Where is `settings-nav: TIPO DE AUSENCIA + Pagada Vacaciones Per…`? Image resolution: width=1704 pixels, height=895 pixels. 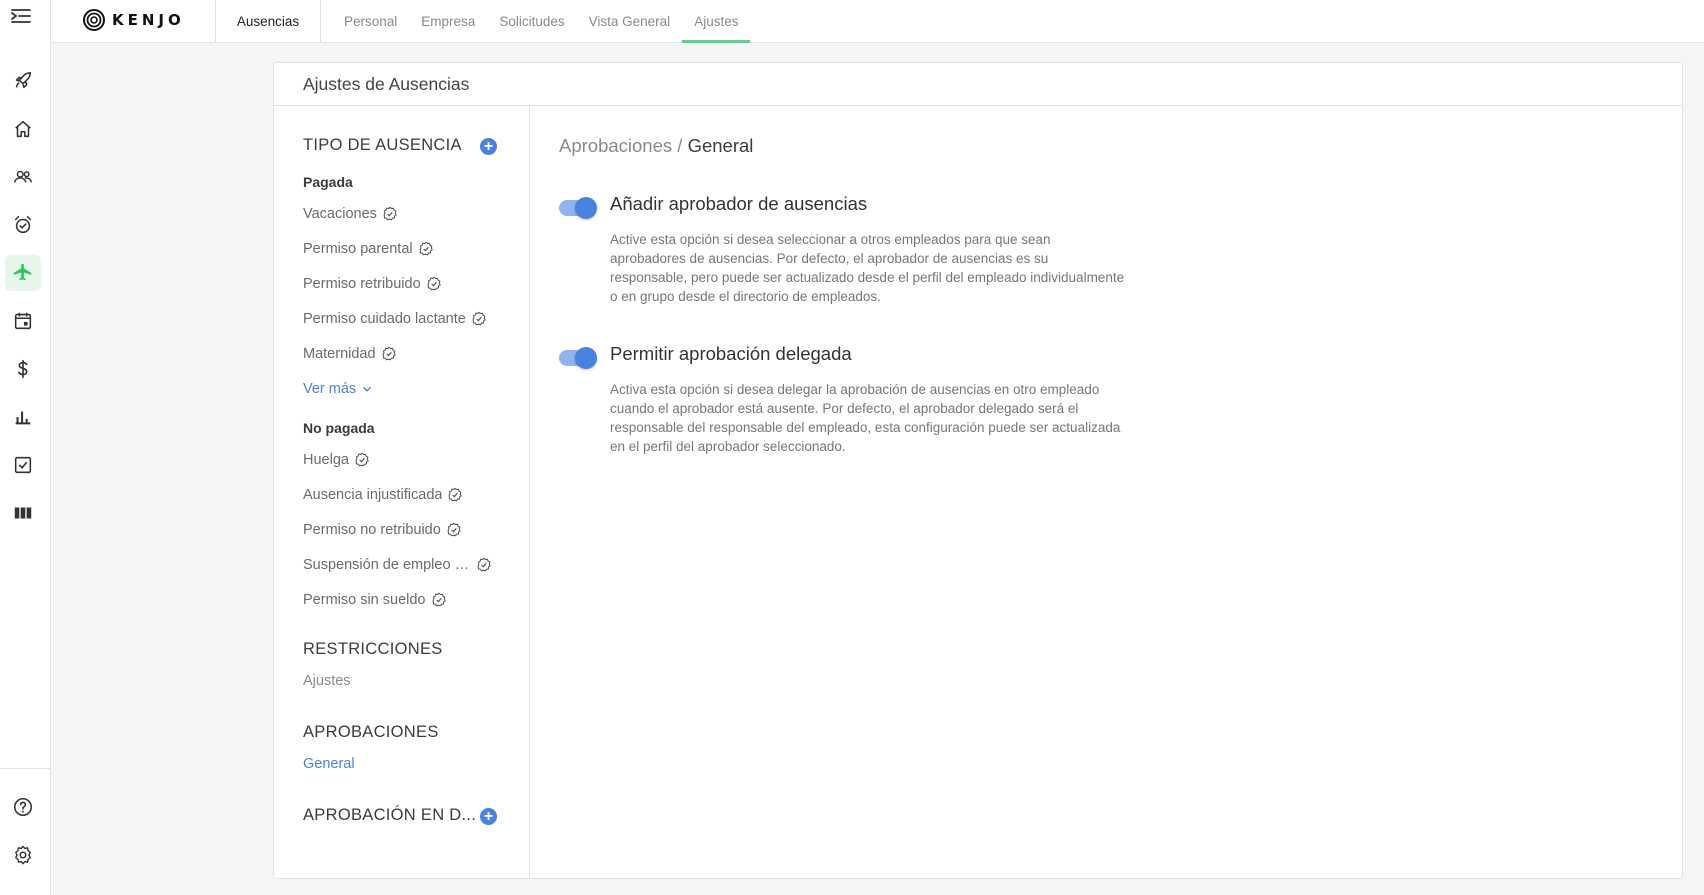 settings-nav: TIPO DE AUSENCIA + Pagada Vacaciones Per… is located at coordinates (402, 492).